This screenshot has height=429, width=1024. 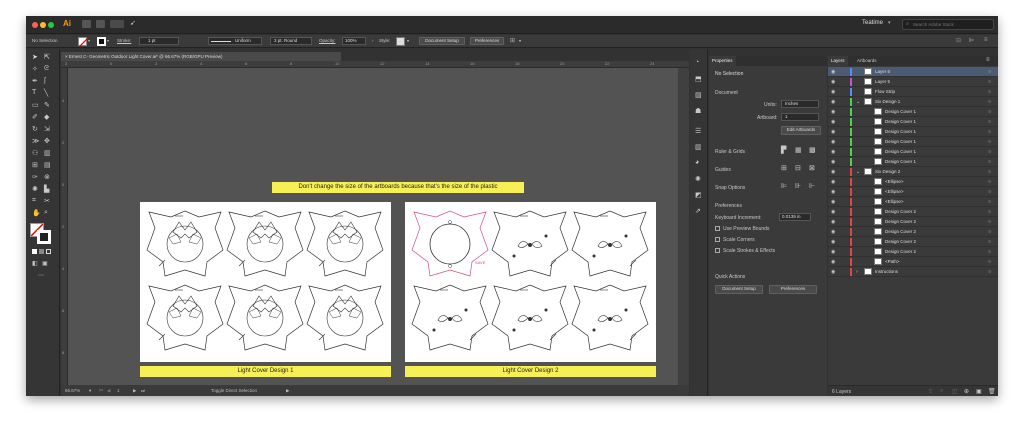 What do you see at coordinates (101, 390) in the screenshot?
I see `first-artboard-icon: ⏮` at bounding box center [101, 390].